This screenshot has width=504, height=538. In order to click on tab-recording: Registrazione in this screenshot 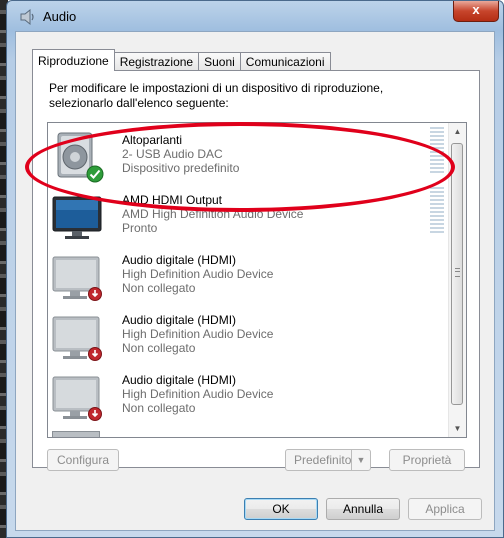, I will do `click(156, 61)`.